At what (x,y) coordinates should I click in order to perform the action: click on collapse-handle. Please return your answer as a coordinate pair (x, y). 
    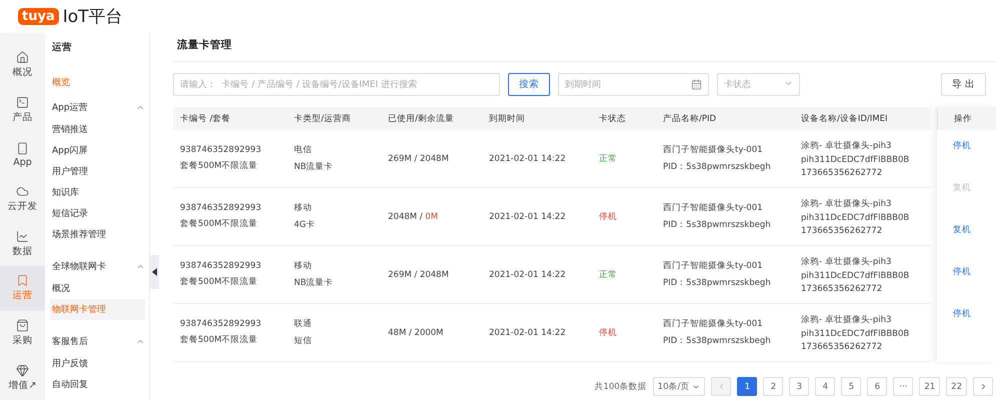
    Looking at the image, I should click on (154, 272).